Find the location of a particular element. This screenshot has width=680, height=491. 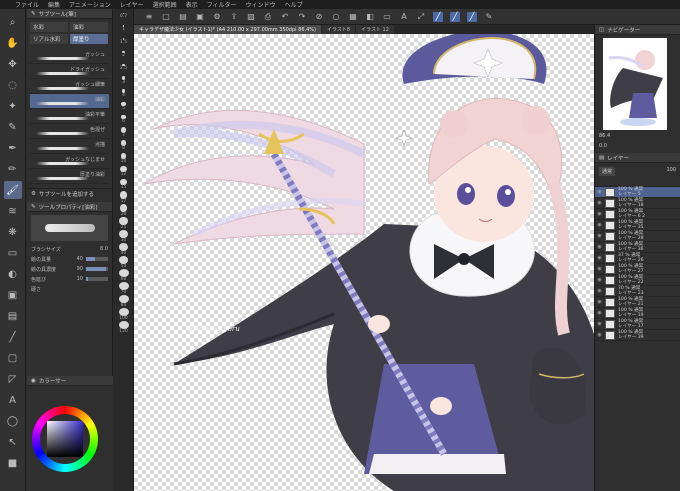

brush-size-option: 17 is located at coordinates (123, 197).